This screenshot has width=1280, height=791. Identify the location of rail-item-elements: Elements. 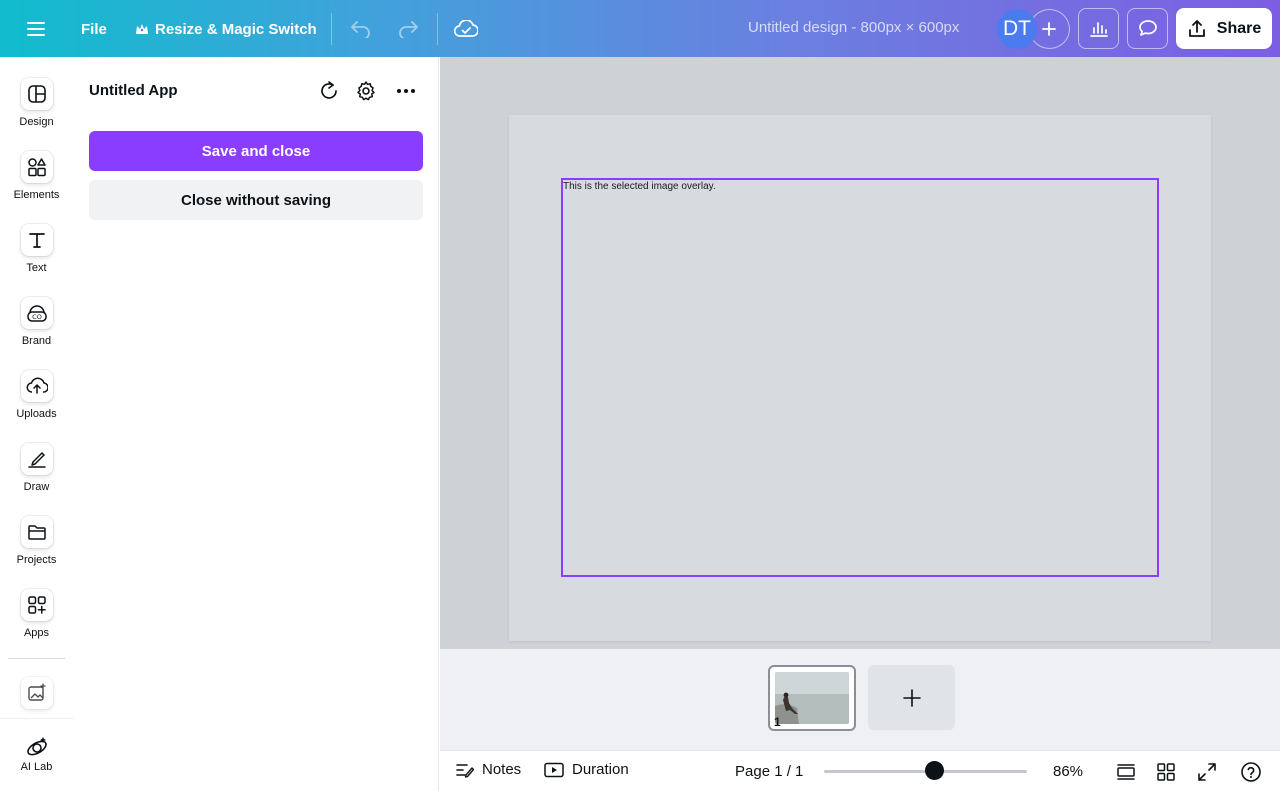
(36, 176).